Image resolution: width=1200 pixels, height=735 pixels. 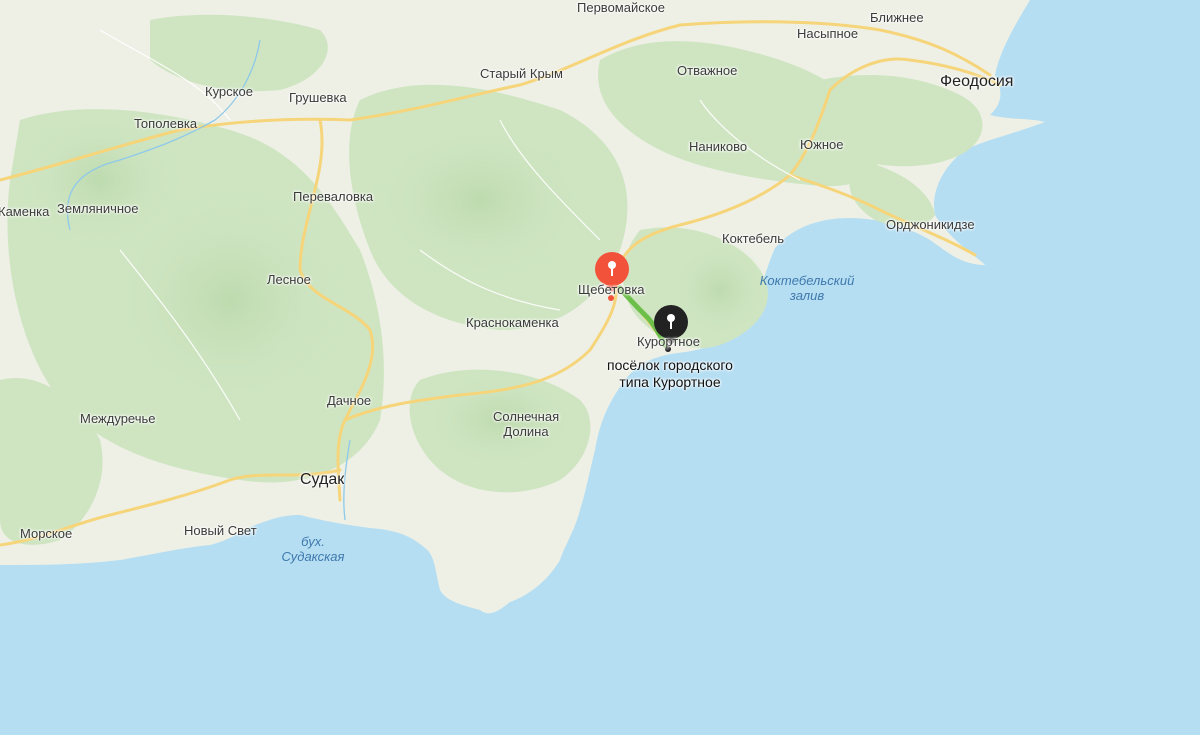 What do you see at coordinates (670, 382) in the screenshot?
I see `destination-label-line2: типа Курортное` at bounding box center [670, 382].